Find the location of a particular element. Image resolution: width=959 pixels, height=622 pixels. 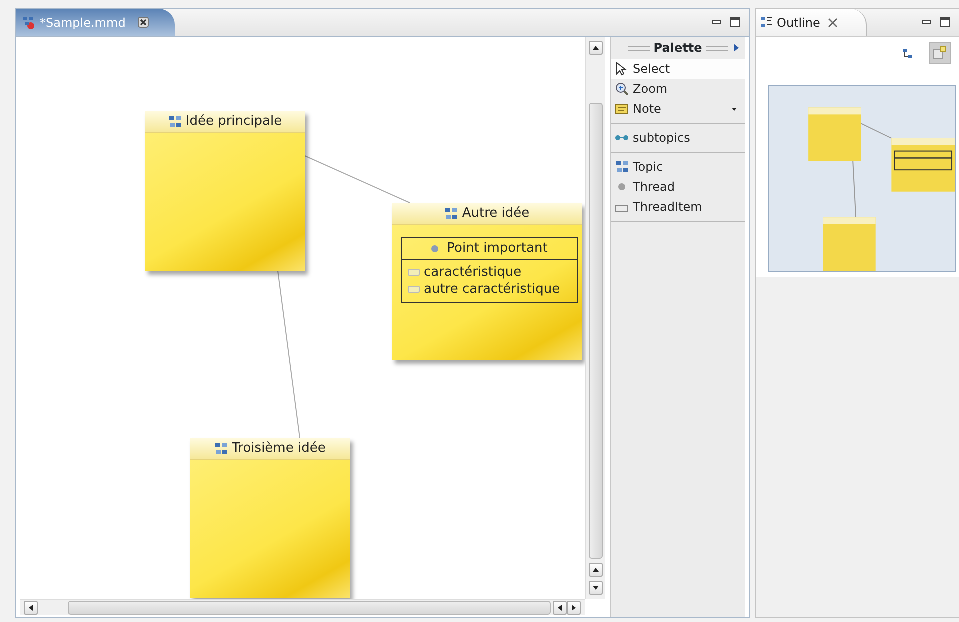

overview-toggle-button is located at coordinates (940, 53).